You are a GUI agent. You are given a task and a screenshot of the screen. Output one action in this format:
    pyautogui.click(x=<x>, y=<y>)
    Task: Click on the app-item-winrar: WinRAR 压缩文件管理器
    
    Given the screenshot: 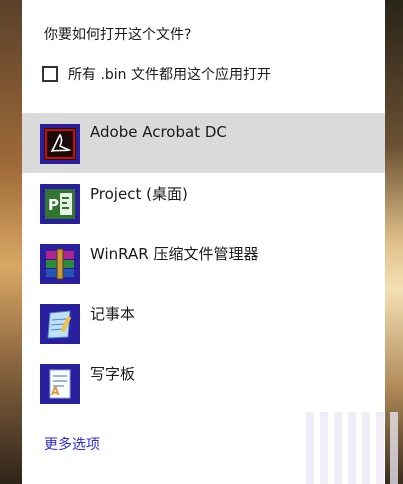 What is the action you would take?
    pyautogui.click(x=203, y=263)
    